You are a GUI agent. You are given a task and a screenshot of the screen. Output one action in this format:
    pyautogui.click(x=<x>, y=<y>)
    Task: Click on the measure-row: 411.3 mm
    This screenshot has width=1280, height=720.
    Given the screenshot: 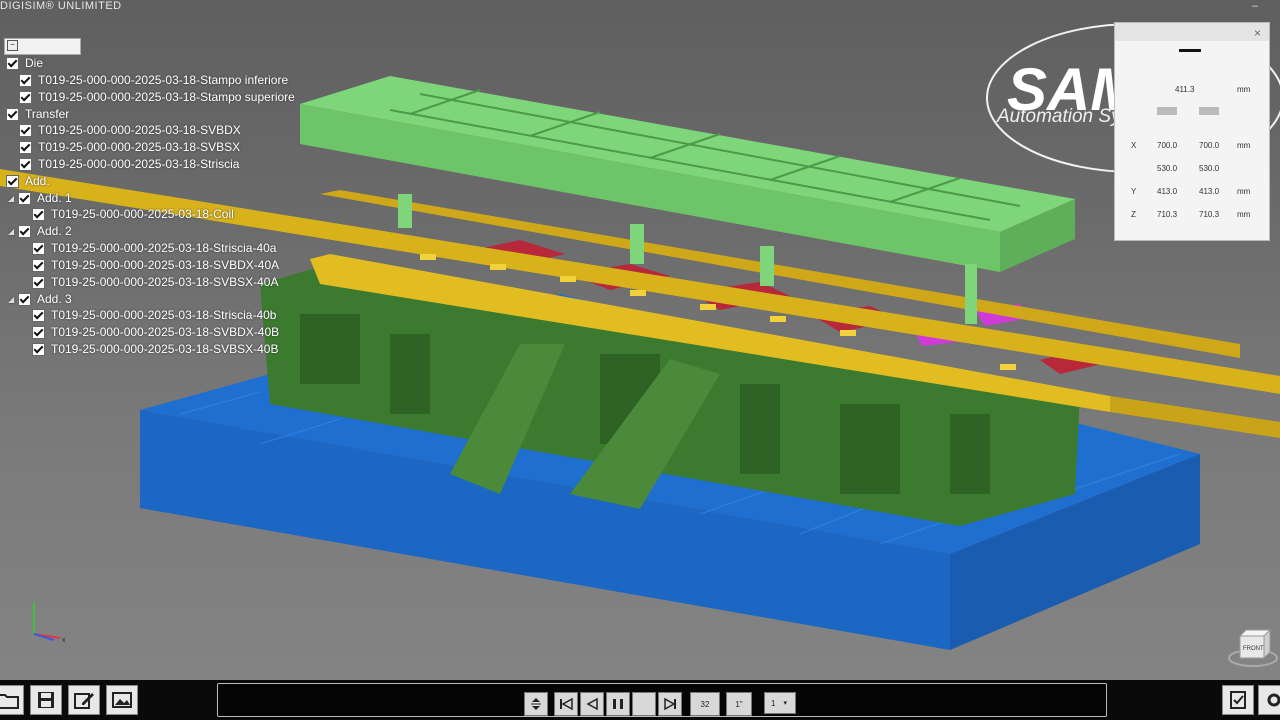 What is the action you would take?
    pyautogui.click(x=1213, y=89)
    